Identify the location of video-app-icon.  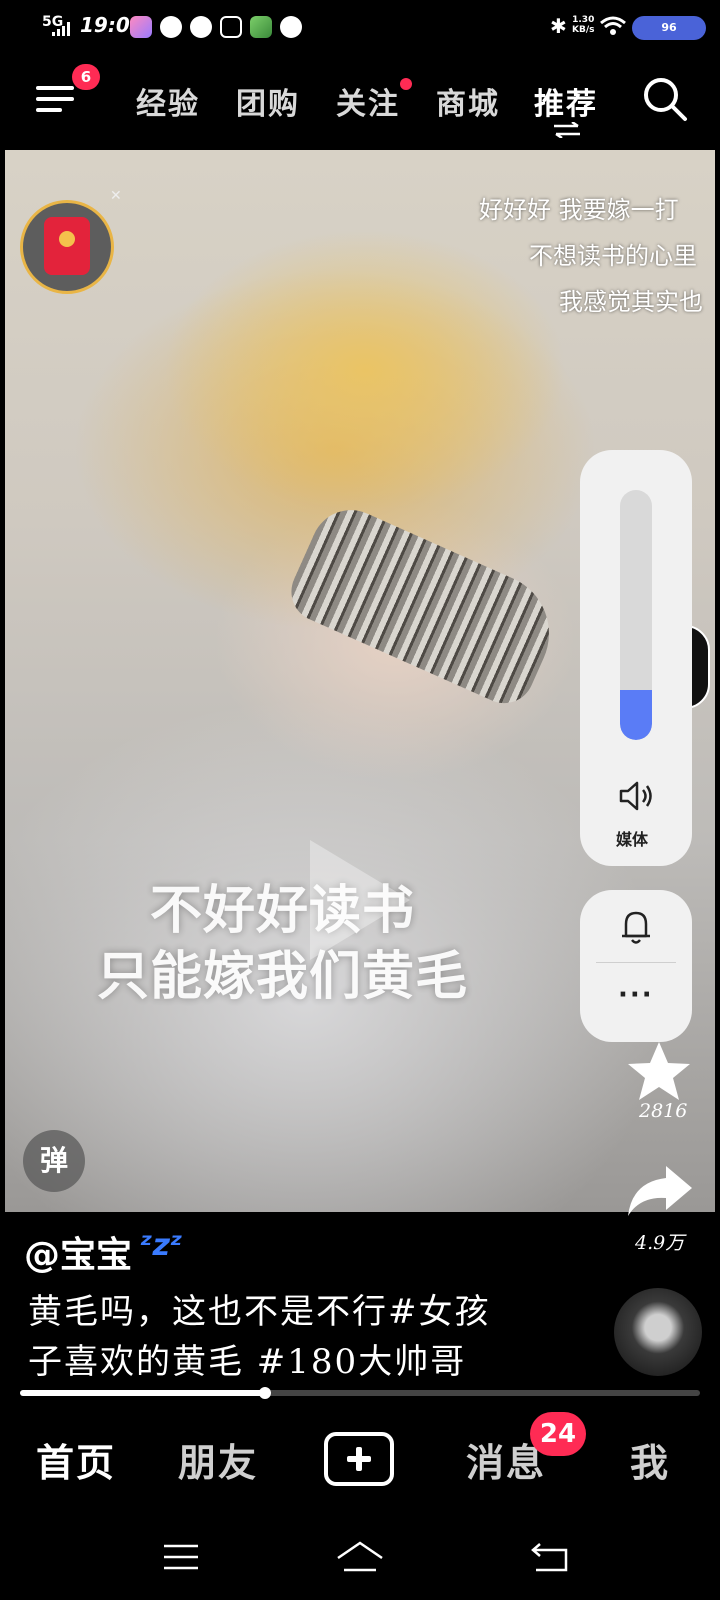
(231, 27).